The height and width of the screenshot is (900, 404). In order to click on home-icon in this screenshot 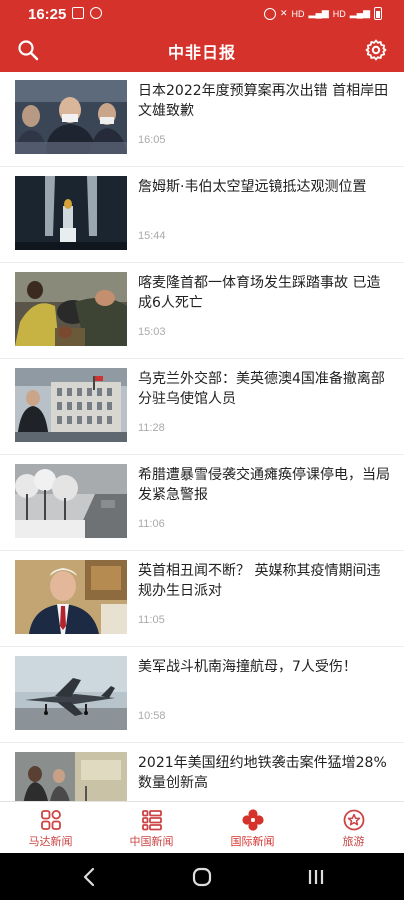, I will do `click(202, 877)`.